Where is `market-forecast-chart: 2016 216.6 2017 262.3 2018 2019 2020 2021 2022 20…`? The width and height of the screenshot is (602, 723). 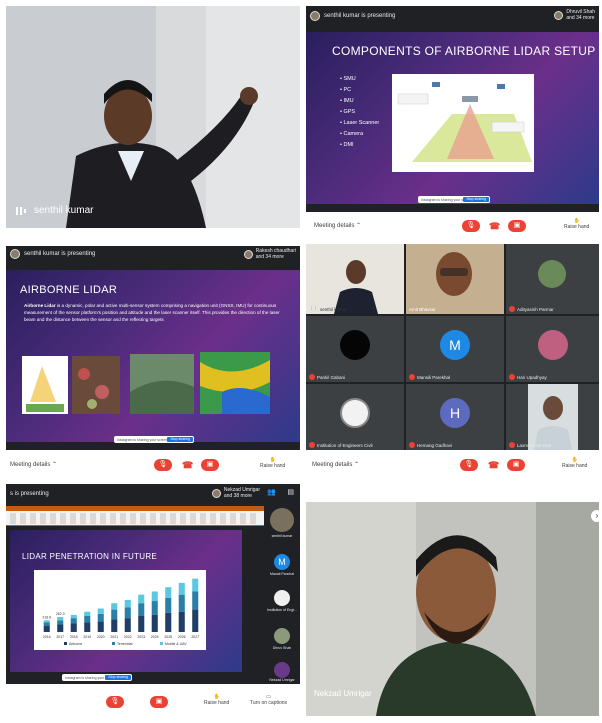
market-forecast-chart: 2016 216.6 2017 262.3 2018 2019 2020 2021 2022 20… is located at coordinates (120, 610).